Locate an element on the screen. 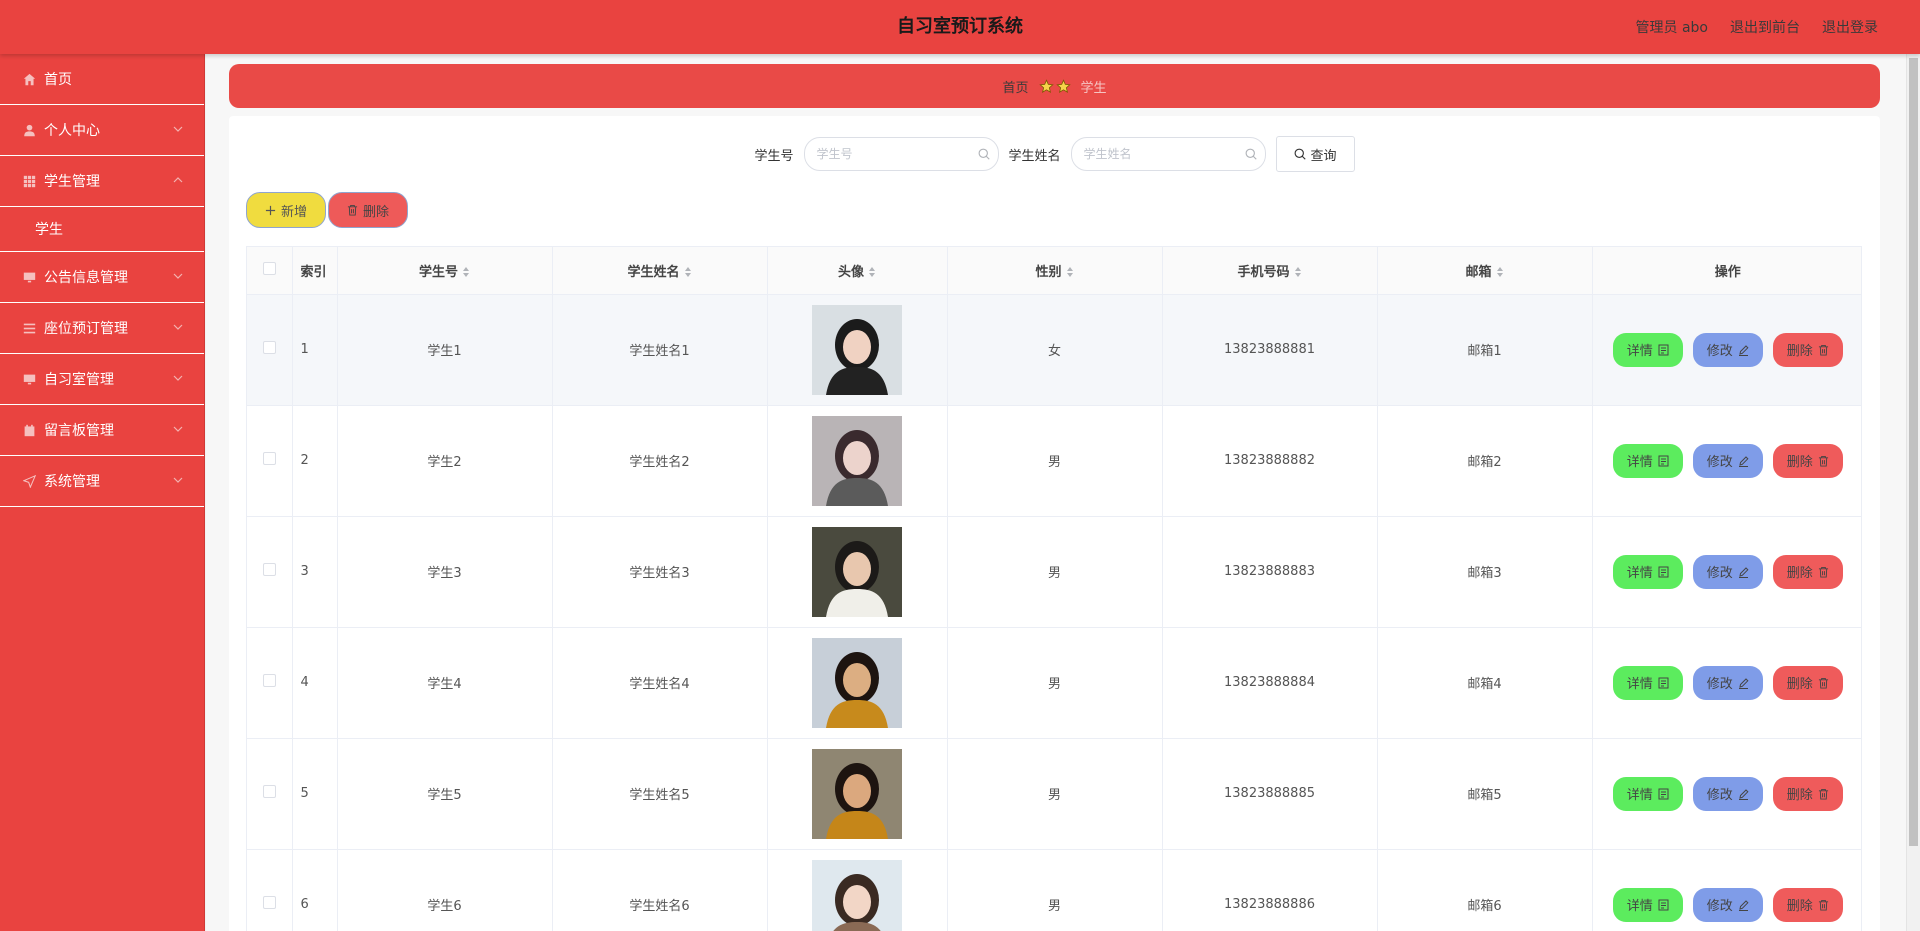 This screenshot has width=1920, height=931. table-header-row: 索引 学生号 学生姓名 头像 性别 手机号码 邮箱 操作 is located at coordinates (1054, 271).